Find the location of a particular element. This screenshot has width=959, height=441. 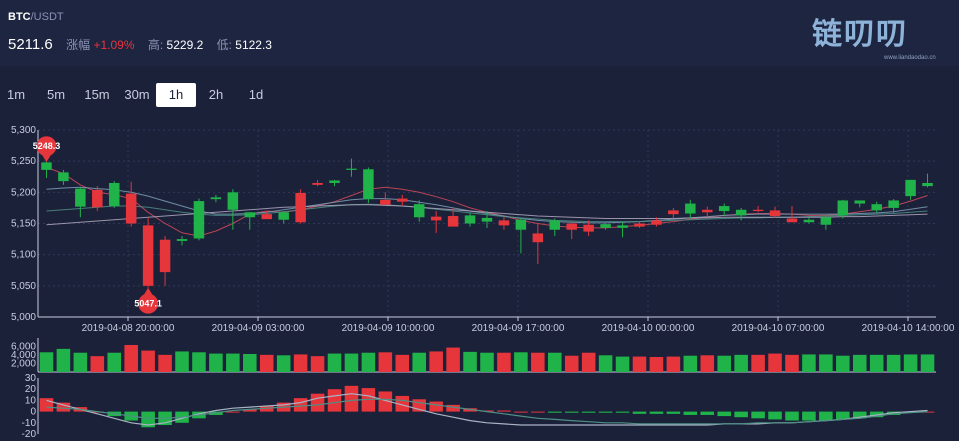

timeframe-1m: 1m is located at coordinates (16, 95).